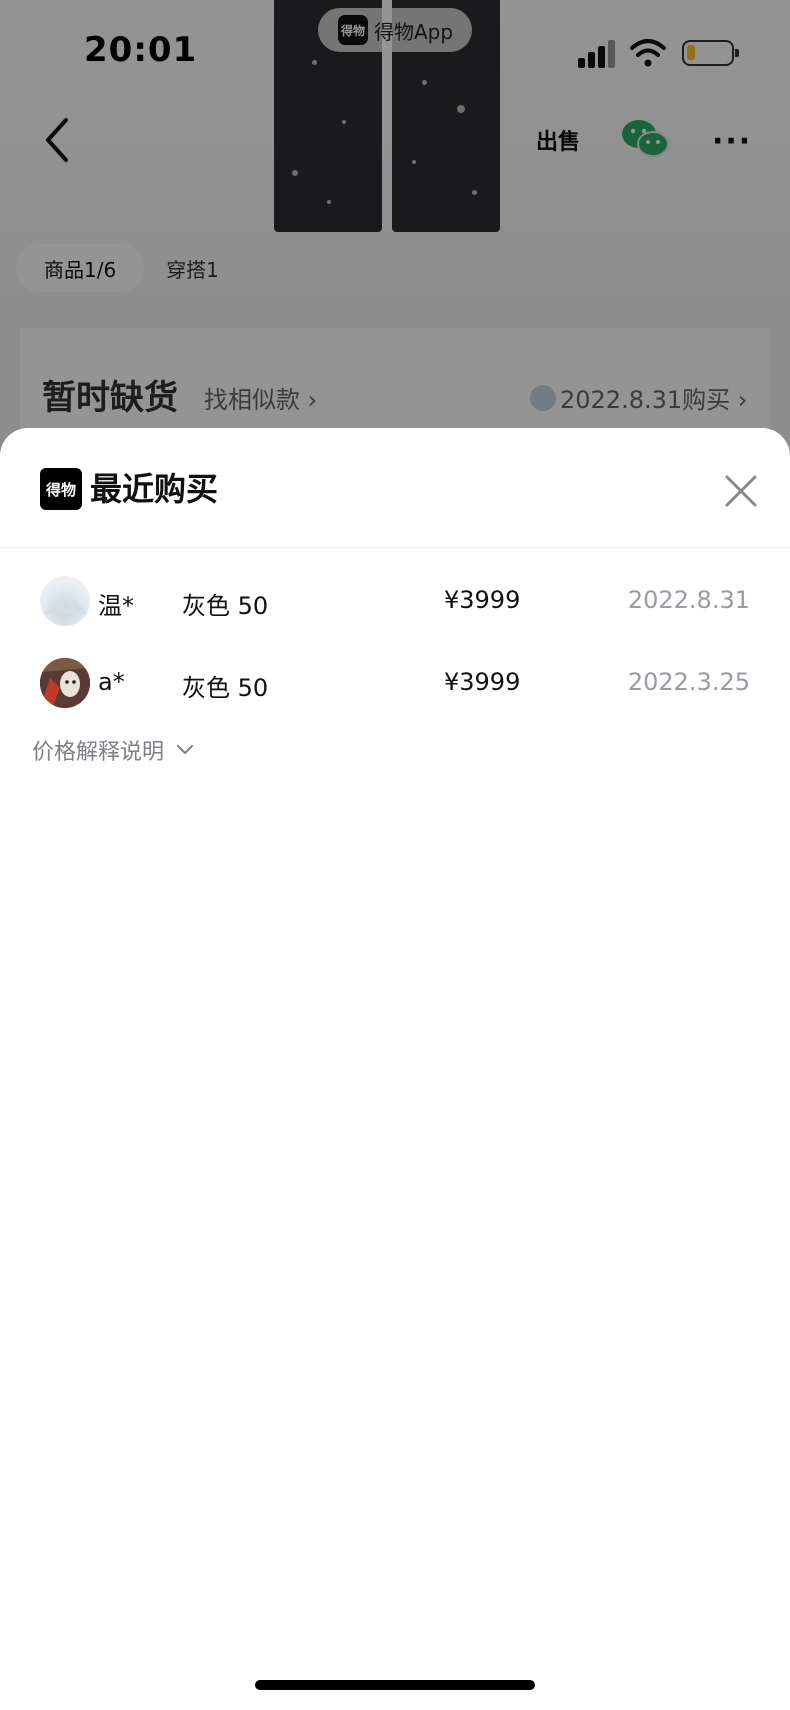  I want to click on price-explanation-toggle: 价格解释说明, so click(113, 750).